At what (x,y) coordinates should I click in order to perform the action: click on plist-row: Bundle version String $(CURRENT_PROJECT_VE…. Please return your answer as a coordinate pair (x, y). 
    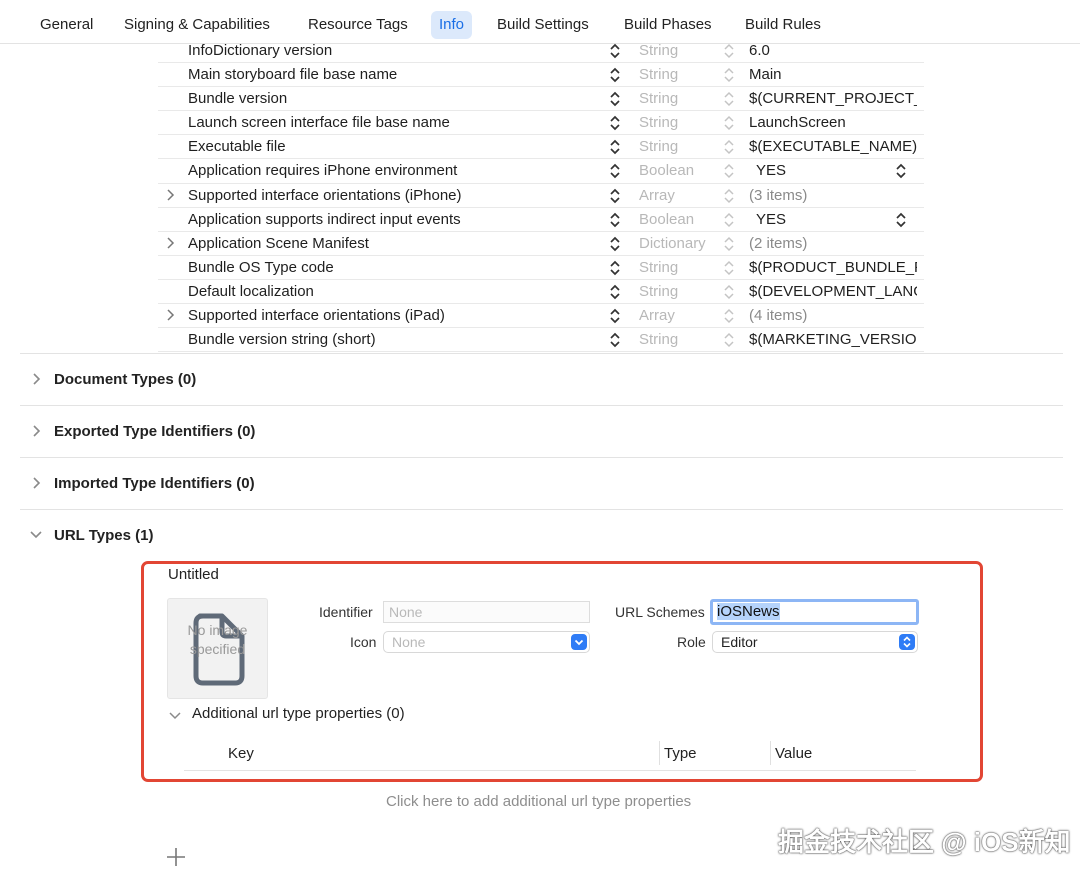
    Looking at the image, I should click on (541, 99).